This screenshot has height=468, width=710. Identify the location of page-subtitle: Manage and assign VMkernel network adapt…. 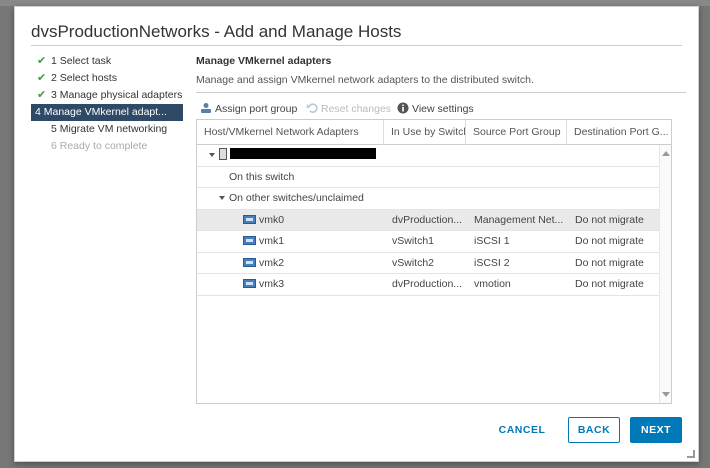
(365, 80).